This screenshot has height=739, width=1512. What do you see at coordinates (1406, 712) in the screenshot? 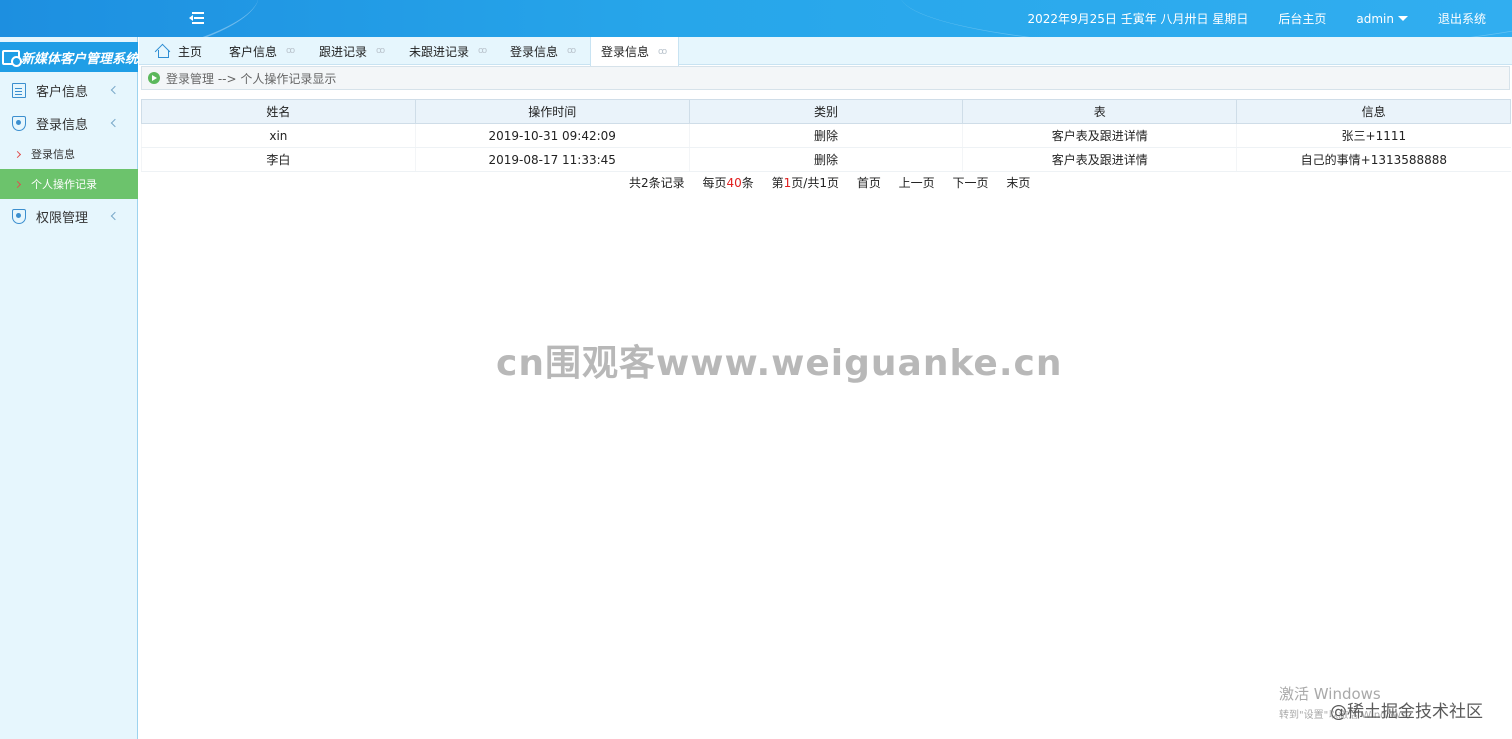
I see `juejin-watermark: @稀土掘金技术社区` at bounding box center [1406, 712].